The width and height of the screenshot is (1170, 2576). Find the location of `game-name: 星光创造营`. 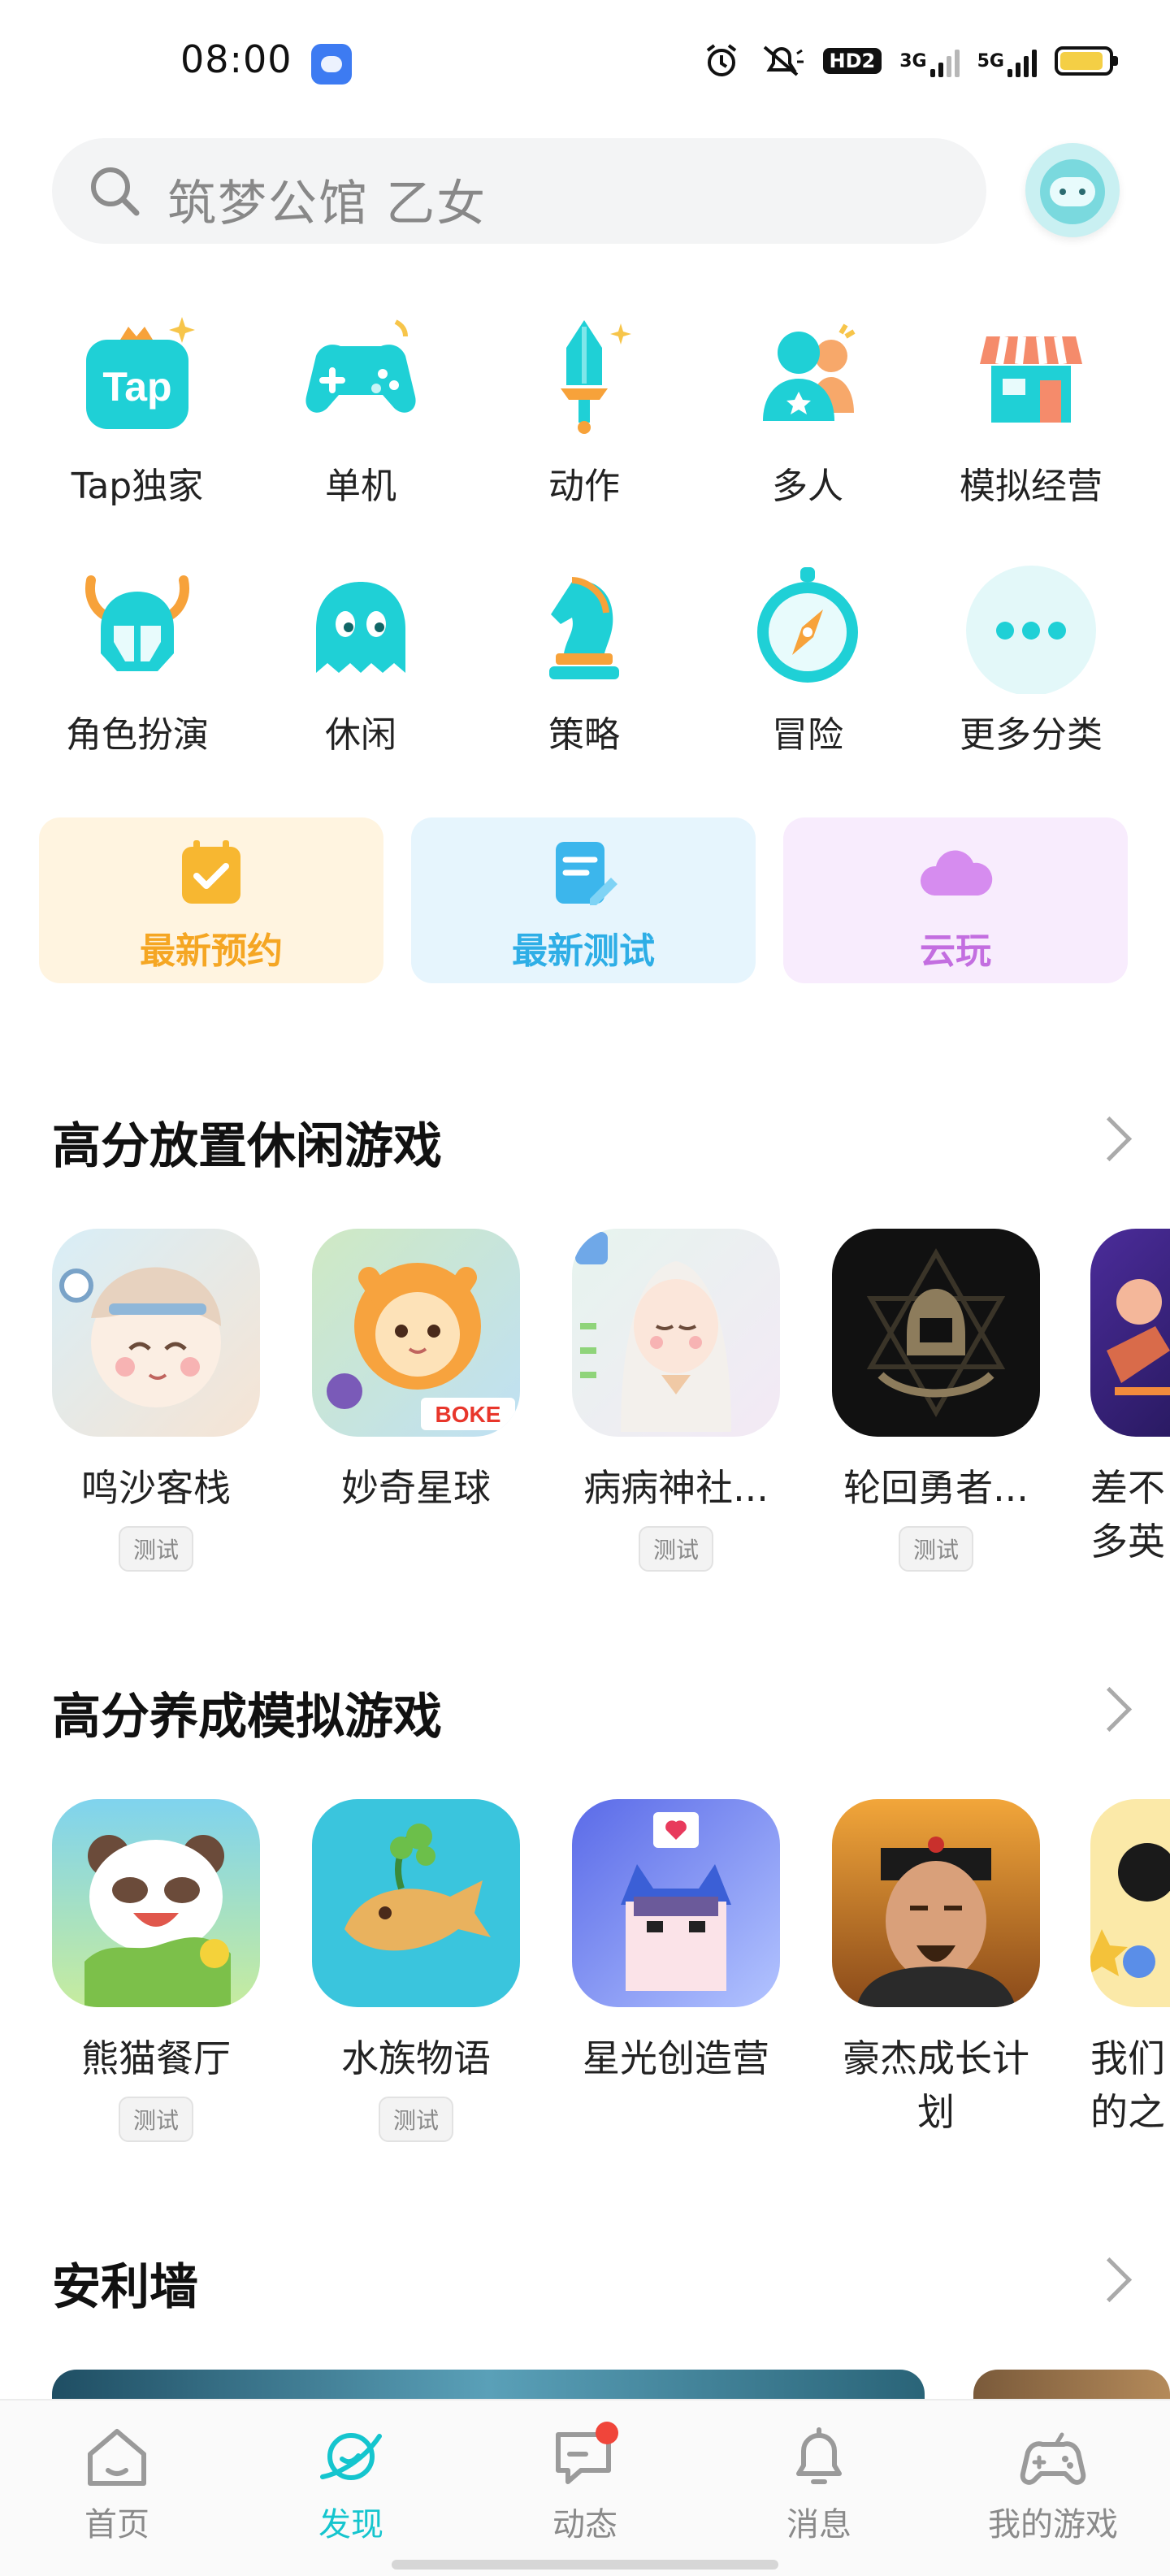

game-name: 星光创造营 is located at coordinates (676, 2058).